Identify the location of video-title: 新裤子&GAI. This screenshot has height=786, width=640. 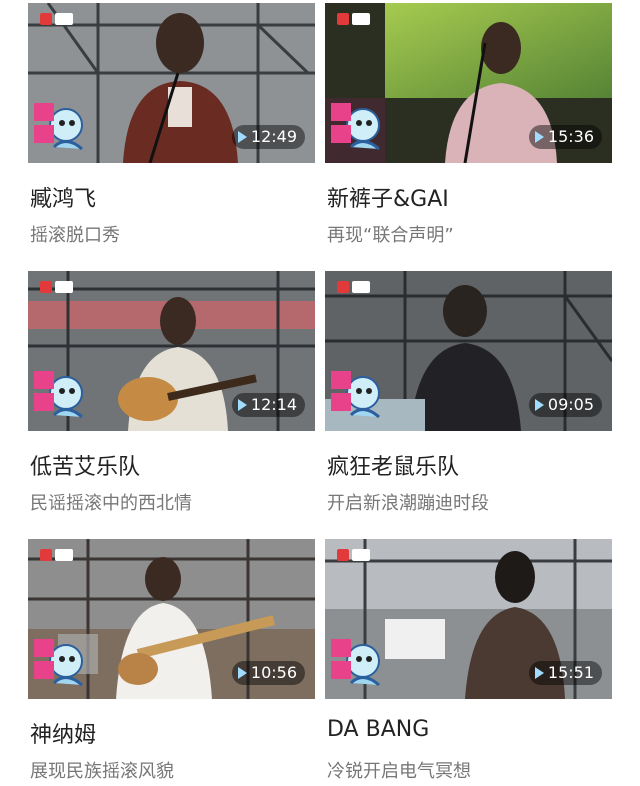
(388, 197).